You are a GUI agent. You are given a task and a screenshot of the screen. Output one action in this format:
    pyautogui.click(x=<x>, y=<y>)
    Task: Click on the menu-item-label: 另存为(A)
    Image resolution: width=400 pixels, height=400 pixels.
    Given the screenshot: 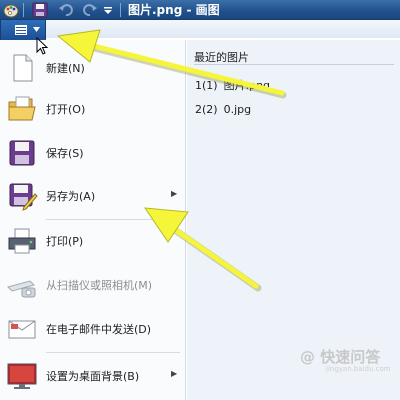 What is the action you would take?
    pyautogui.click(x=71, y=196)
    